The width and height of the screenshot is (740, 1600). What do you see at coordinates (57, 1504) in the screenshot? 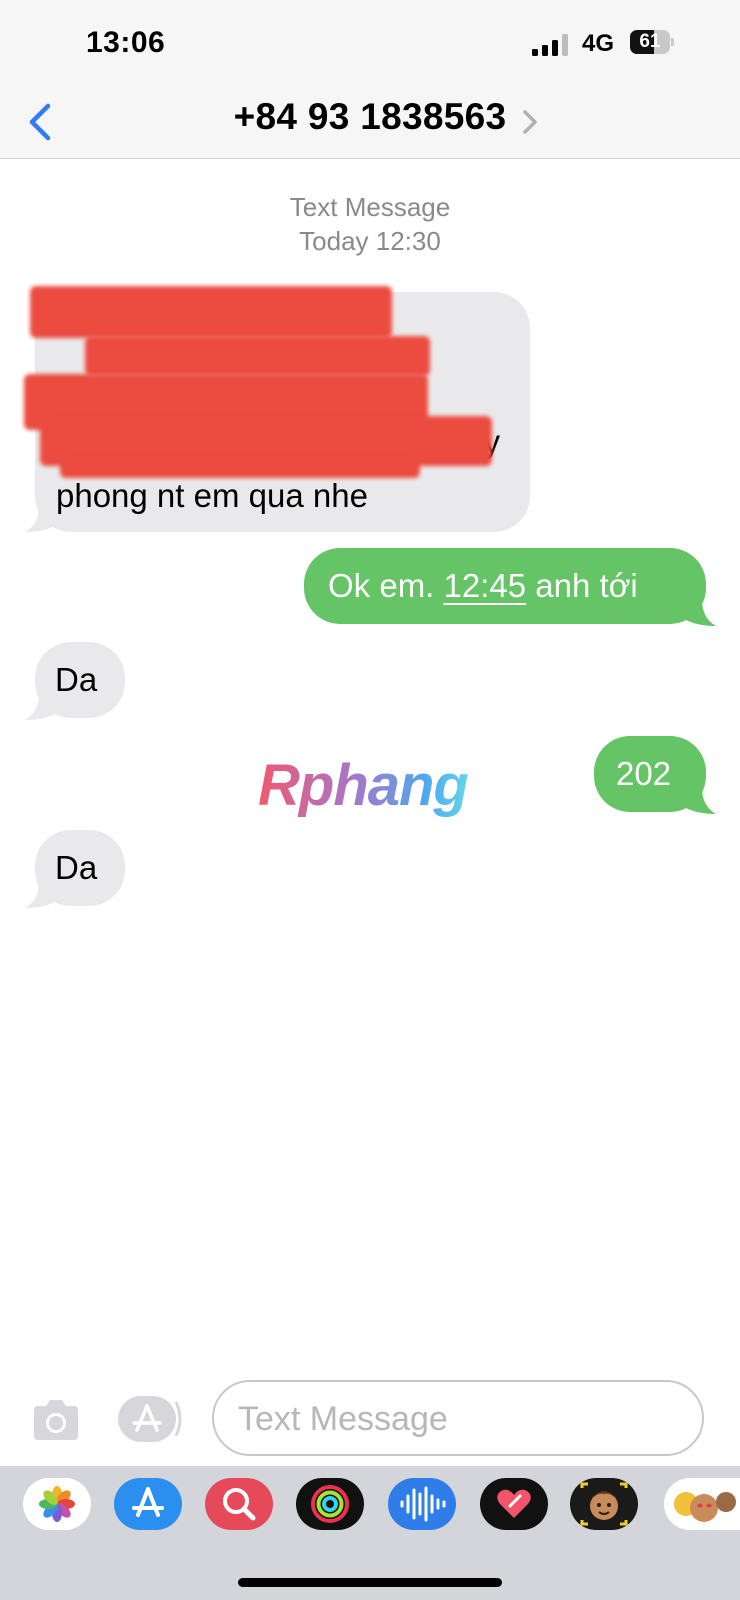
I see `photos-icon` at bounding box center [57, 1504].